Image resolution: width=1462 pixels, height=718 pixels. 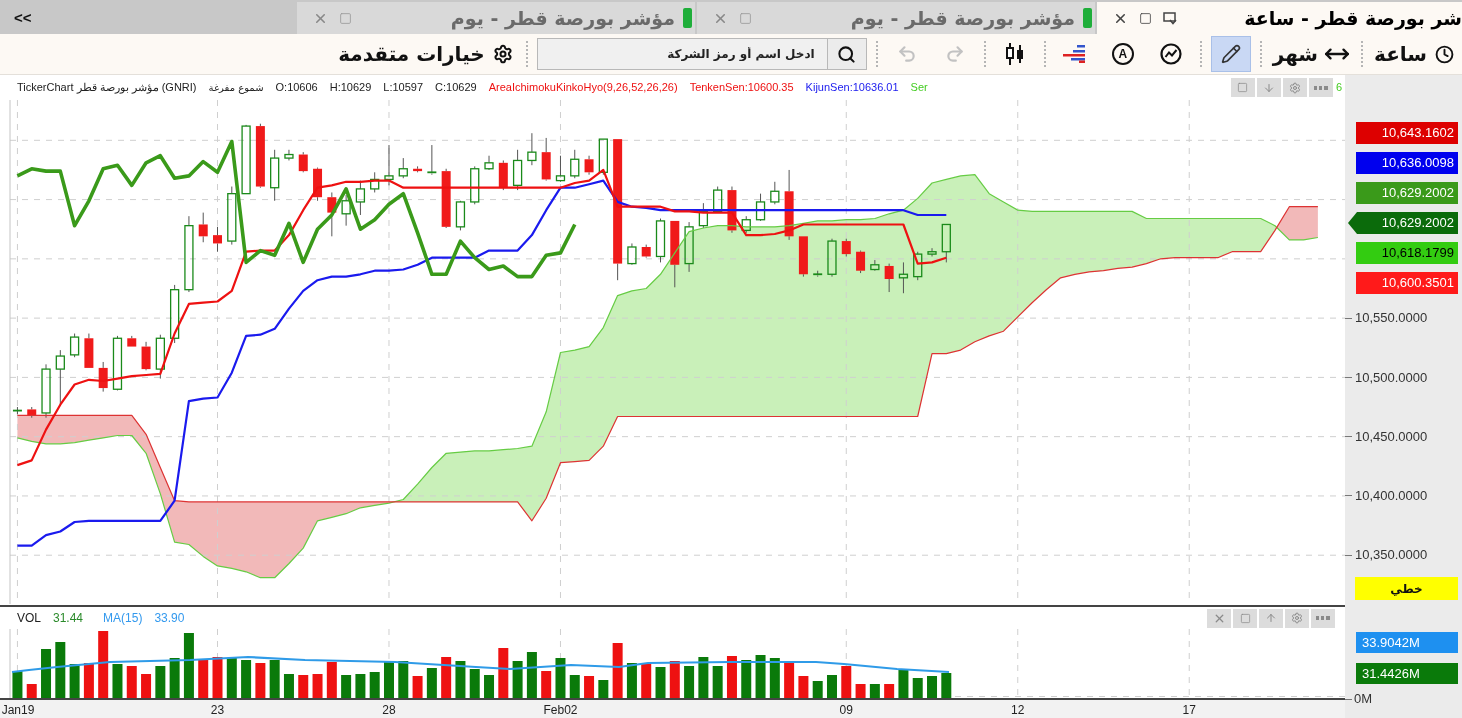 What do you see at coordinates (1170, 54) in the screenshot?
I see `chart-circle-icon` at bounding box center [1170, 54].